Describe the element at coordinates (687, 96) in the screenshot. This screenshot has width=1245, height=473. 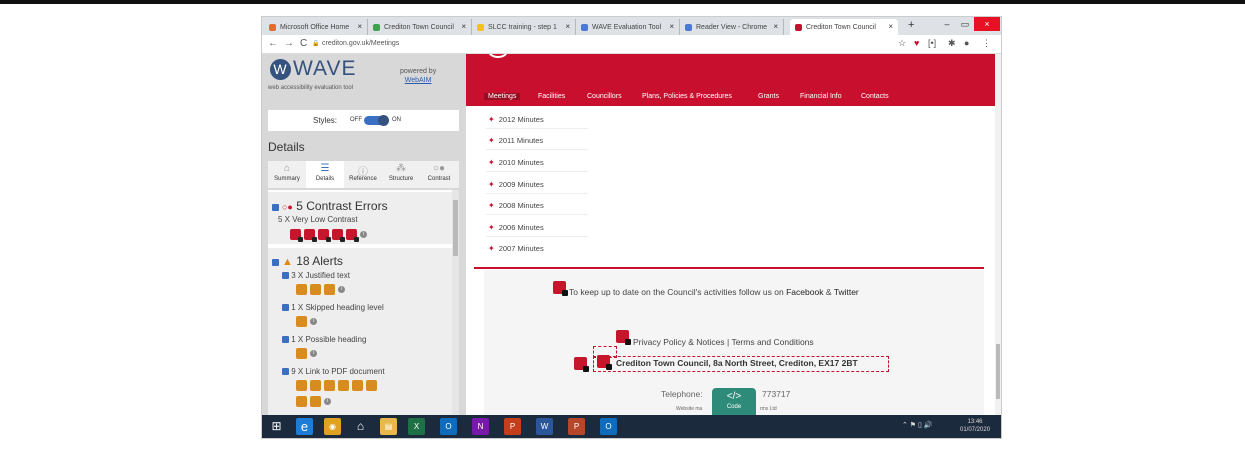
I see `menu-plans-policies: Plans, Policies & Procedures` at that location.